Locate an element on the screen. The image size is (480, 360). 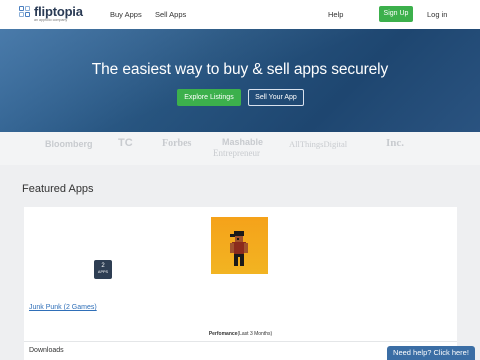
bloomberg-logo: Bloomberg is located at coordinates (69, 144).